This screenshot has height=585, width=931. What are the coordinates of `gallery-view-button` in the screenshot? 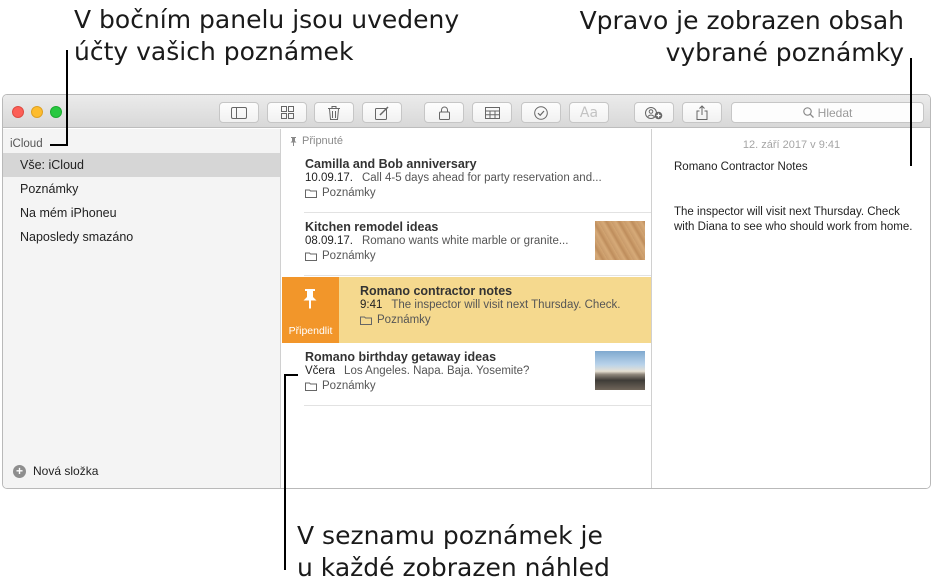 It's located at (287, 112).